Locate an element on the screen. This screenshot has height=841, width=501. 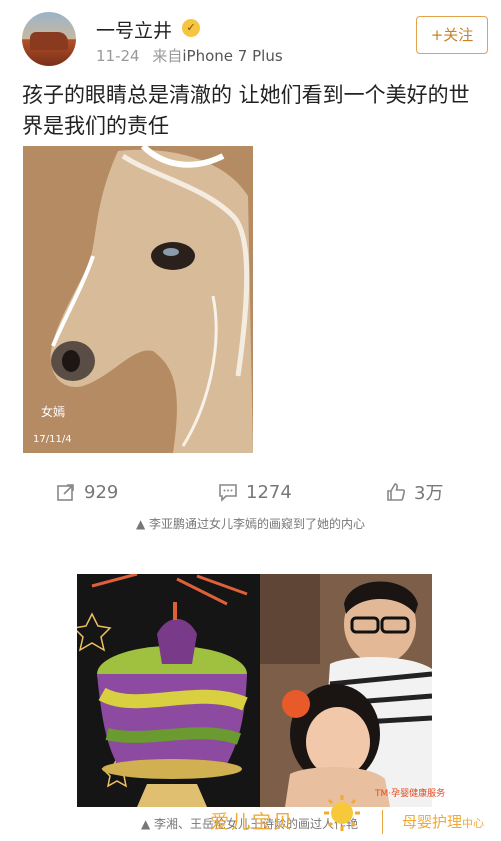
caption-1: ▲ 李亚鹏通过女儿李嫣的画窥到了她的内心 is located at coordinates (250, 524).